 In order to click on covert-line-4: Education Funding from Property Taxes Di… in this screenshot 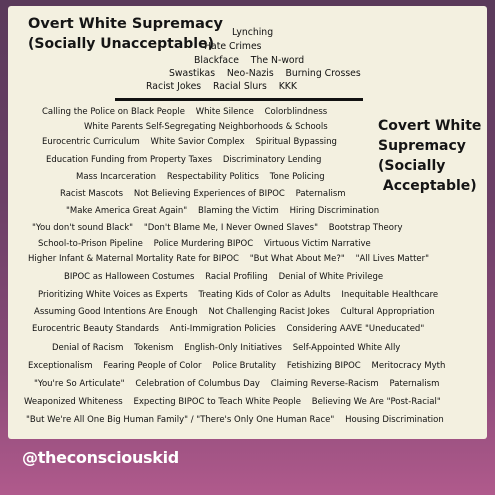, I will do `click(184, 160)`.